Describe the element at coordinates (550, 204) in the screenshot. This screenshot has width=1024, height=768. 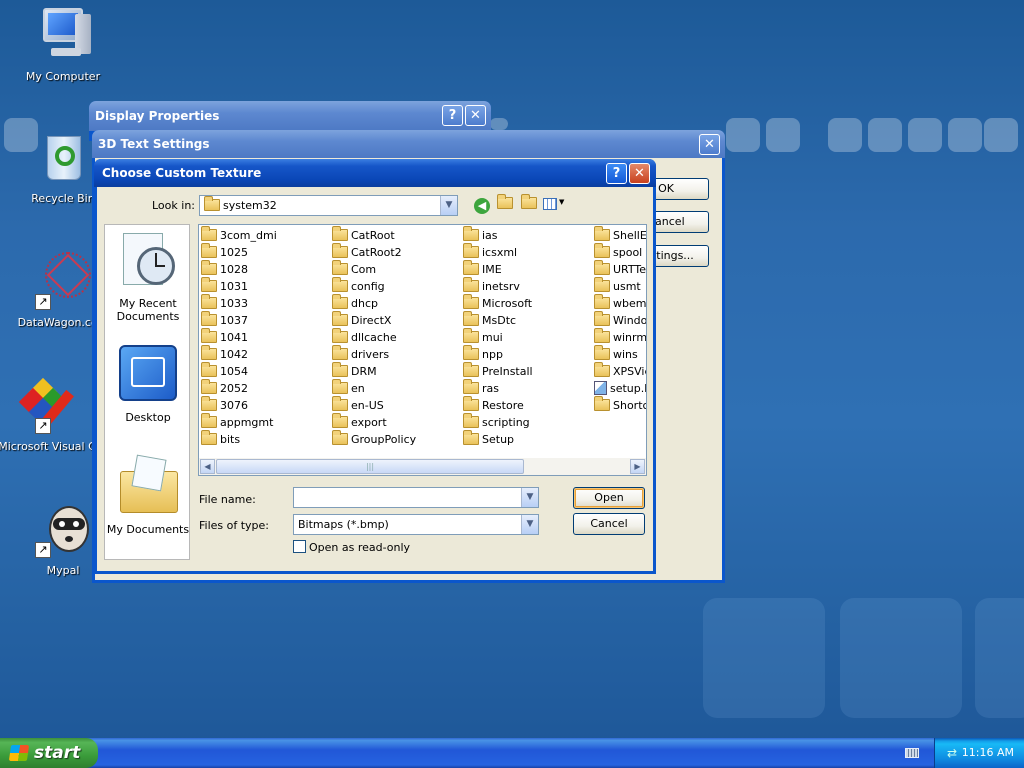
I see `view-grid-icon` at that location.